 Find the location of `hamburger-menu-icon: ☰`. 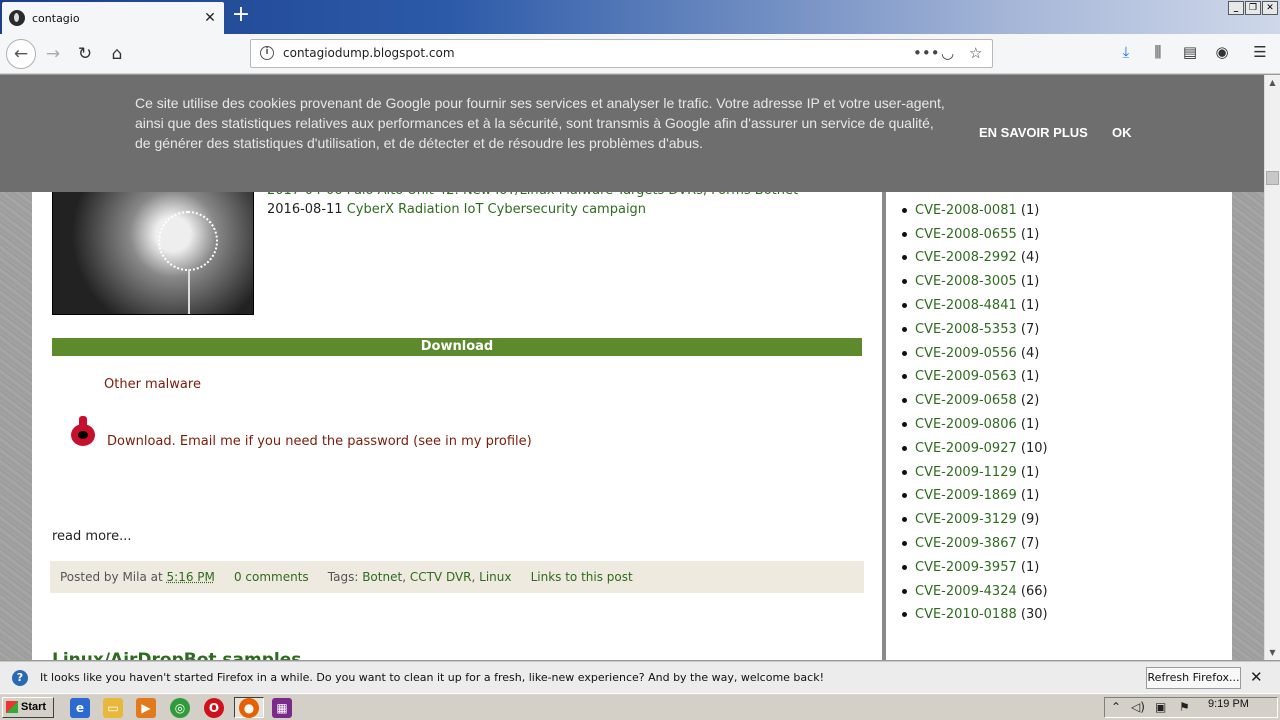

hamburger-menu-icon: ☰ is located at coordinates (1260, 53).